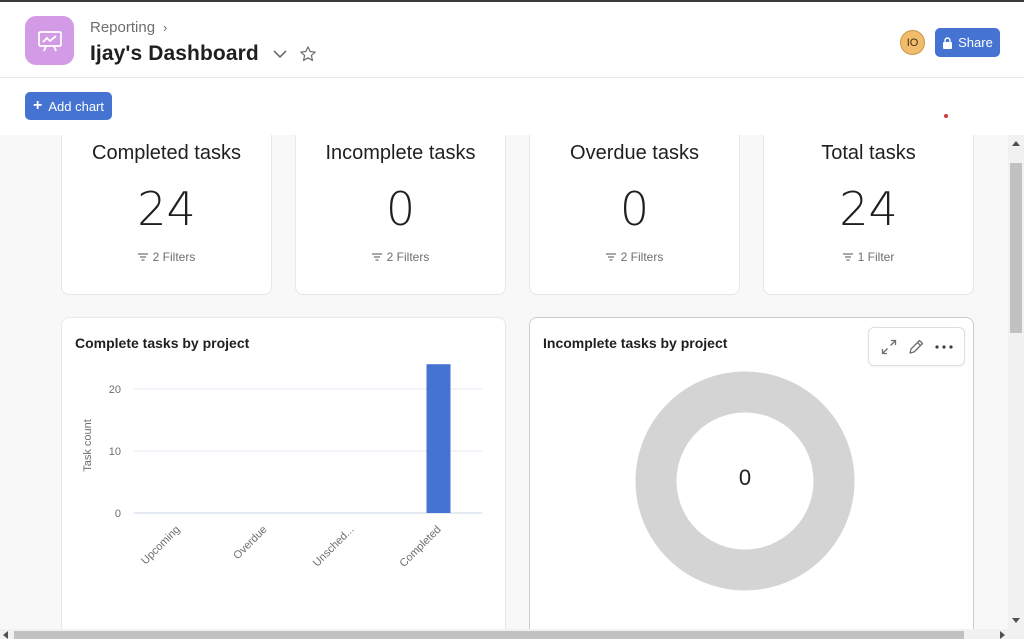  Describe the element at coordinates (868, 153) in the screenshot. I see `stat-label: Total tasks` at that location.